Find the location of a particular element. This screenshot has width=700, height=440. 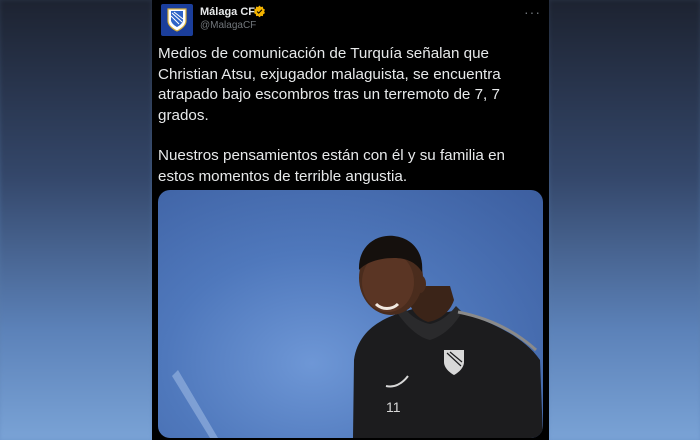

avatar is located at coordinates (177, 20).